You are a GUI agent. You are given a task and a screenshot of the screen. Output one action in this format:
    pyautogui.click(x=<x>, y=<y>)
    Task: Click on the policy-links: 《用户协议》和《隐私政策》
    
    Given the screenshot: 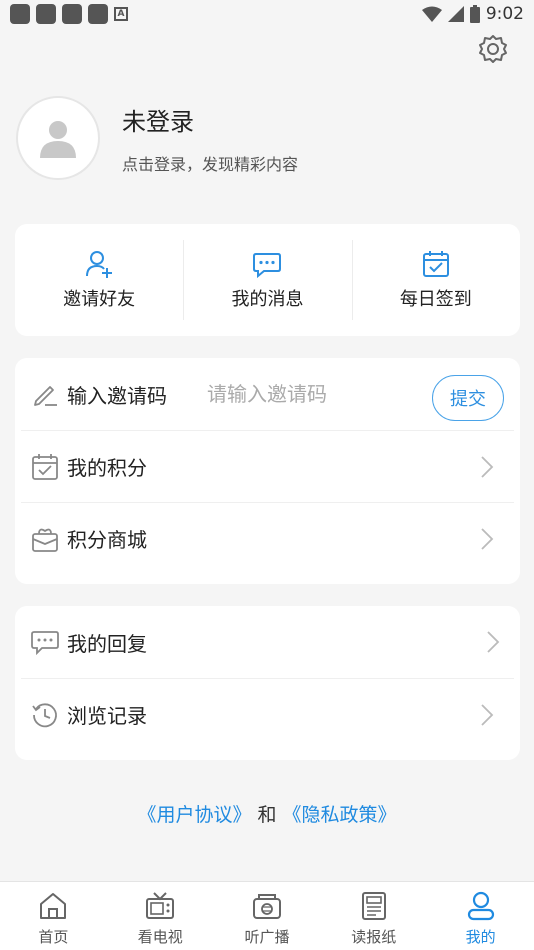 What is the action you would take?
    pyautogui.click(x=267, y=813)
    